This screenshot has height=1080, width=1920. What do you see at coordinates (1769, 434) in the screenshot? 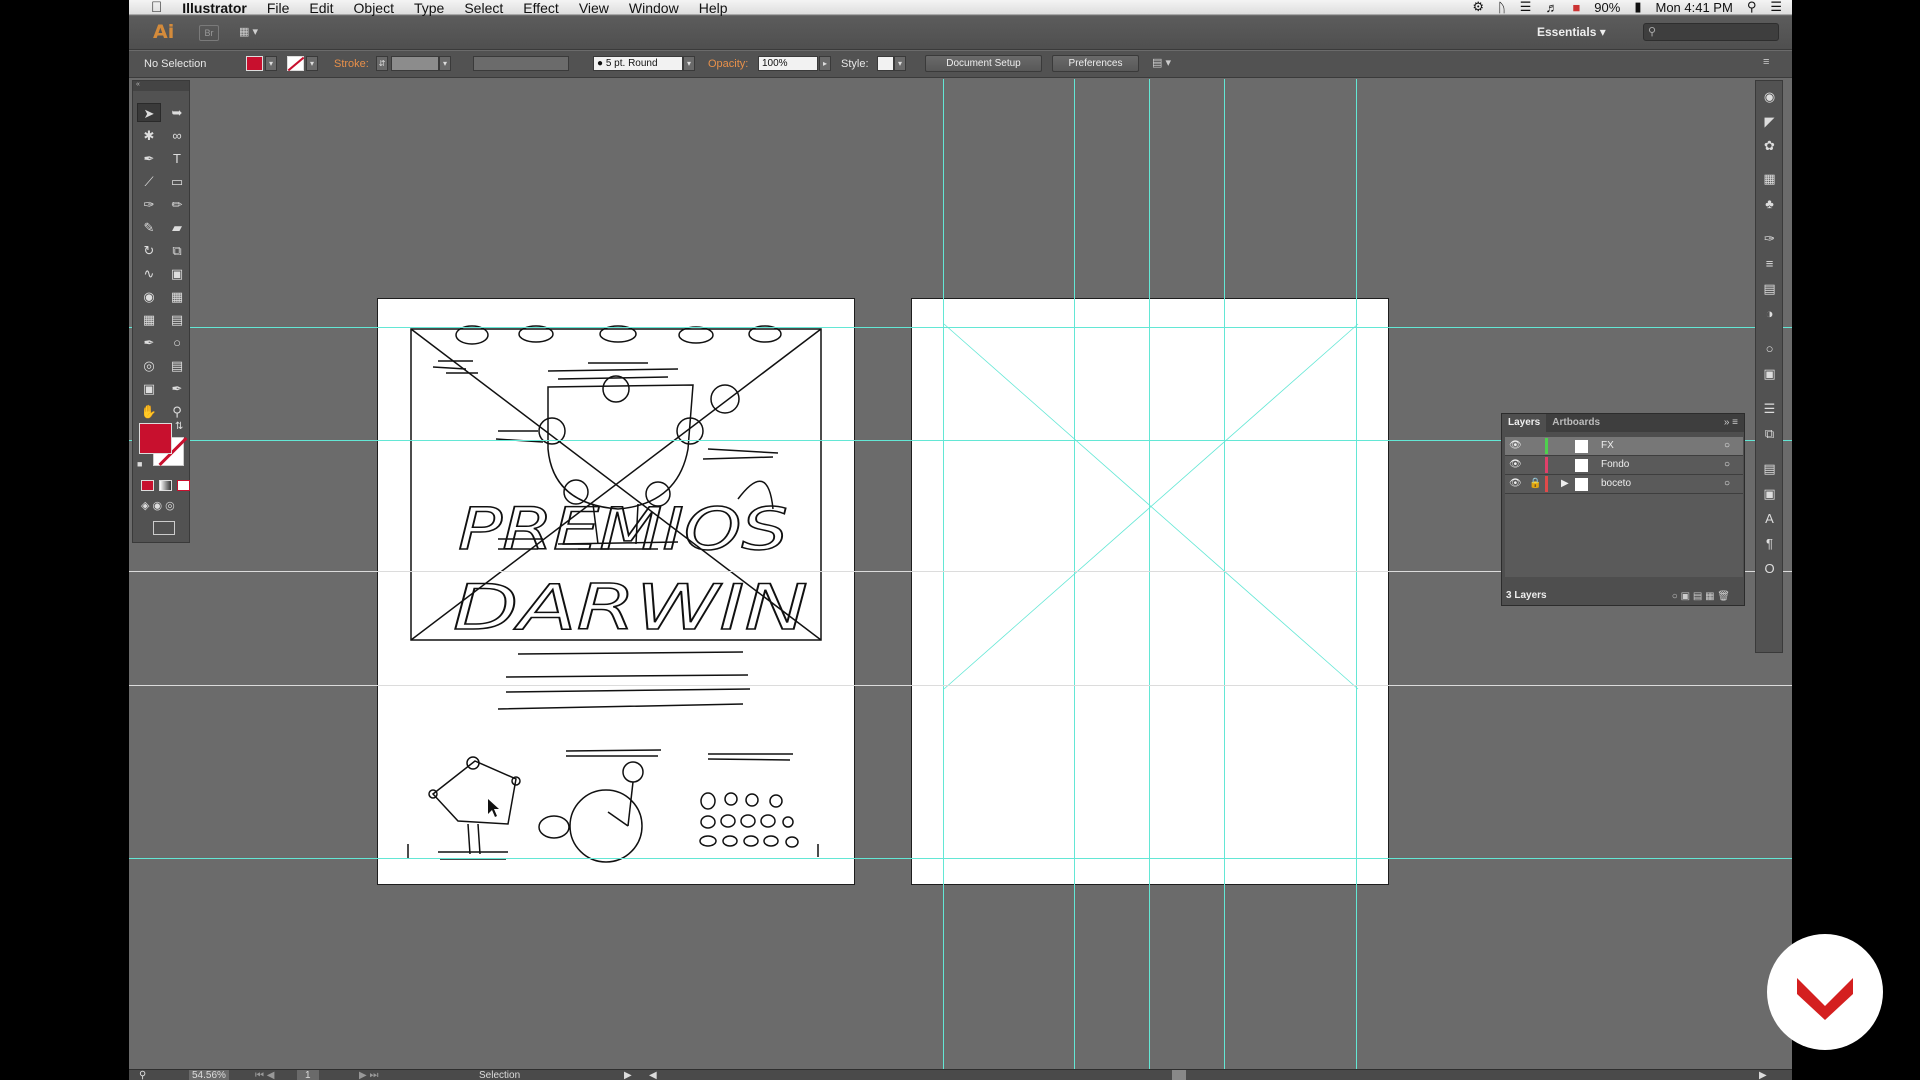
I see `transform-panel-icon: ⧉` at bounding box center [1769, 434].